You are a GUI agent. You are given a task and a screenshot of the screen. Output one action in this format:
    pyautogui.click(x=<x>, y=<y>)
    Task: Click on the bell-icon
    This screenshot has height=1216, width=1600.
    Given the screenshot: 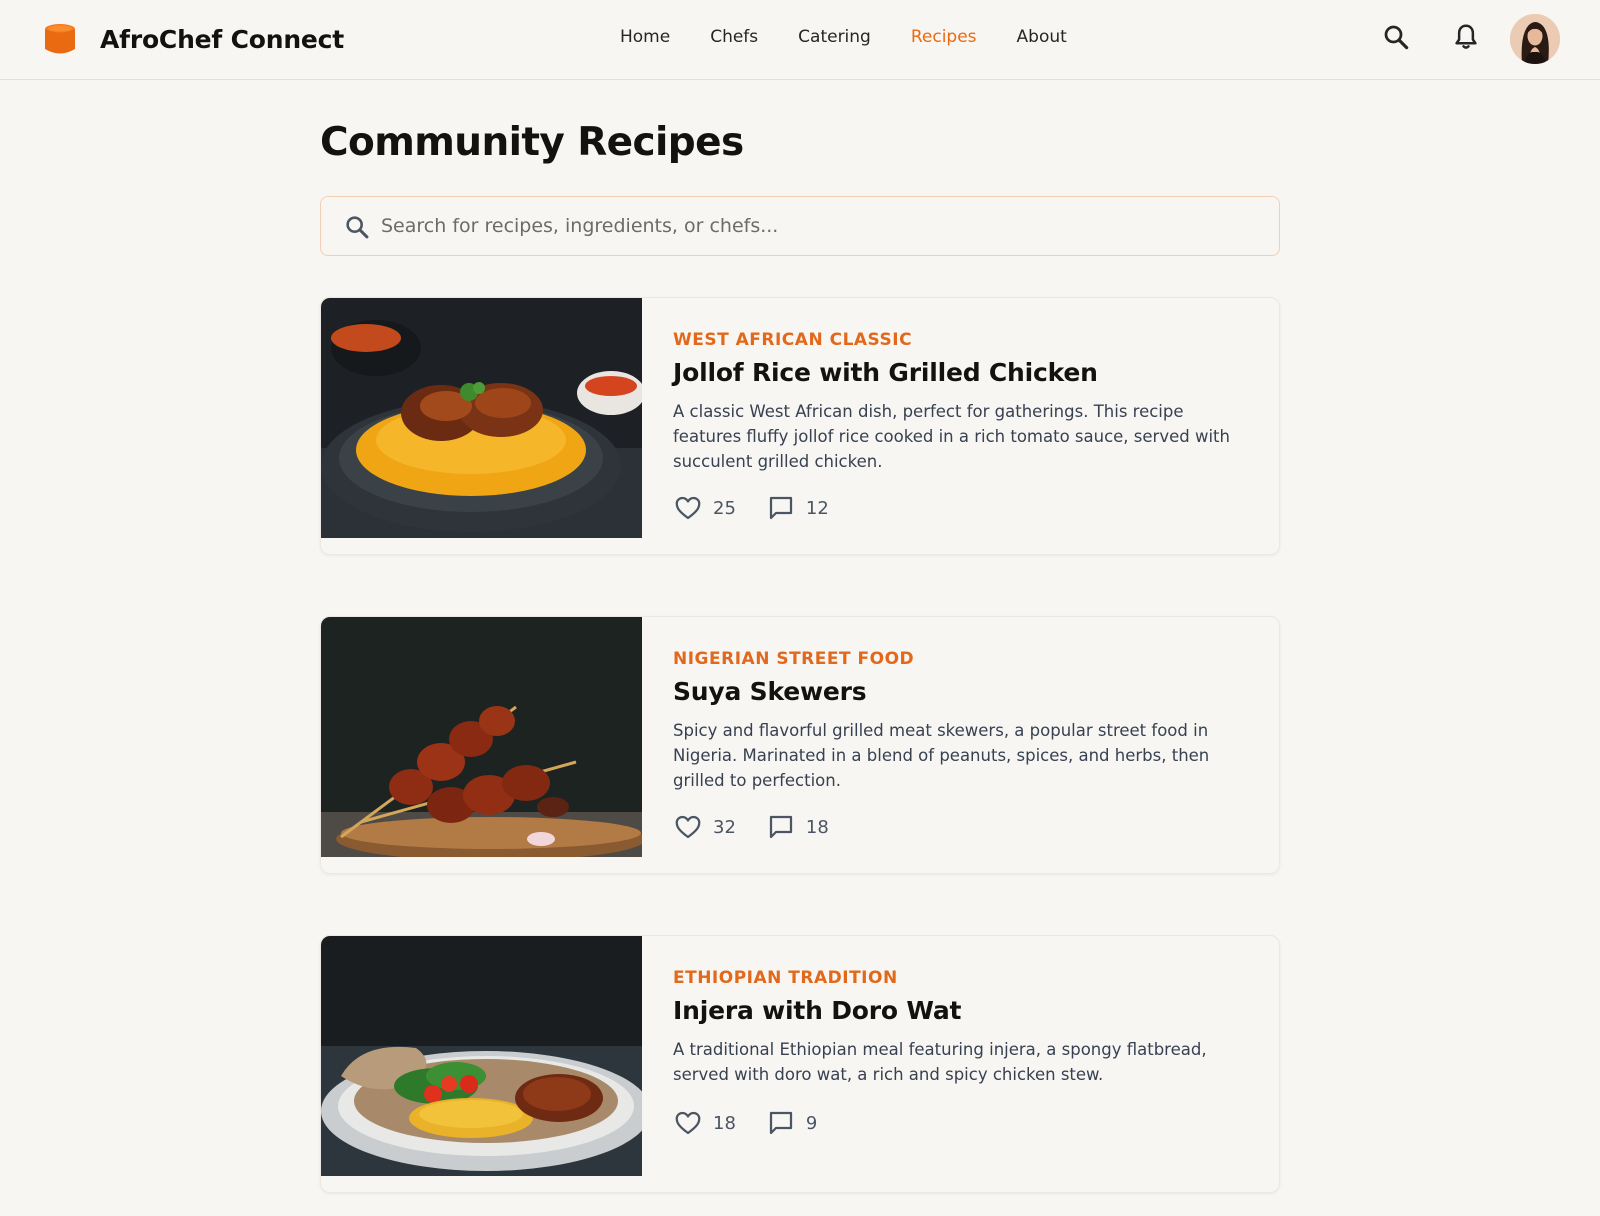 What is the action you would take?
    pyautogui.click(x=1466, y=37)
    